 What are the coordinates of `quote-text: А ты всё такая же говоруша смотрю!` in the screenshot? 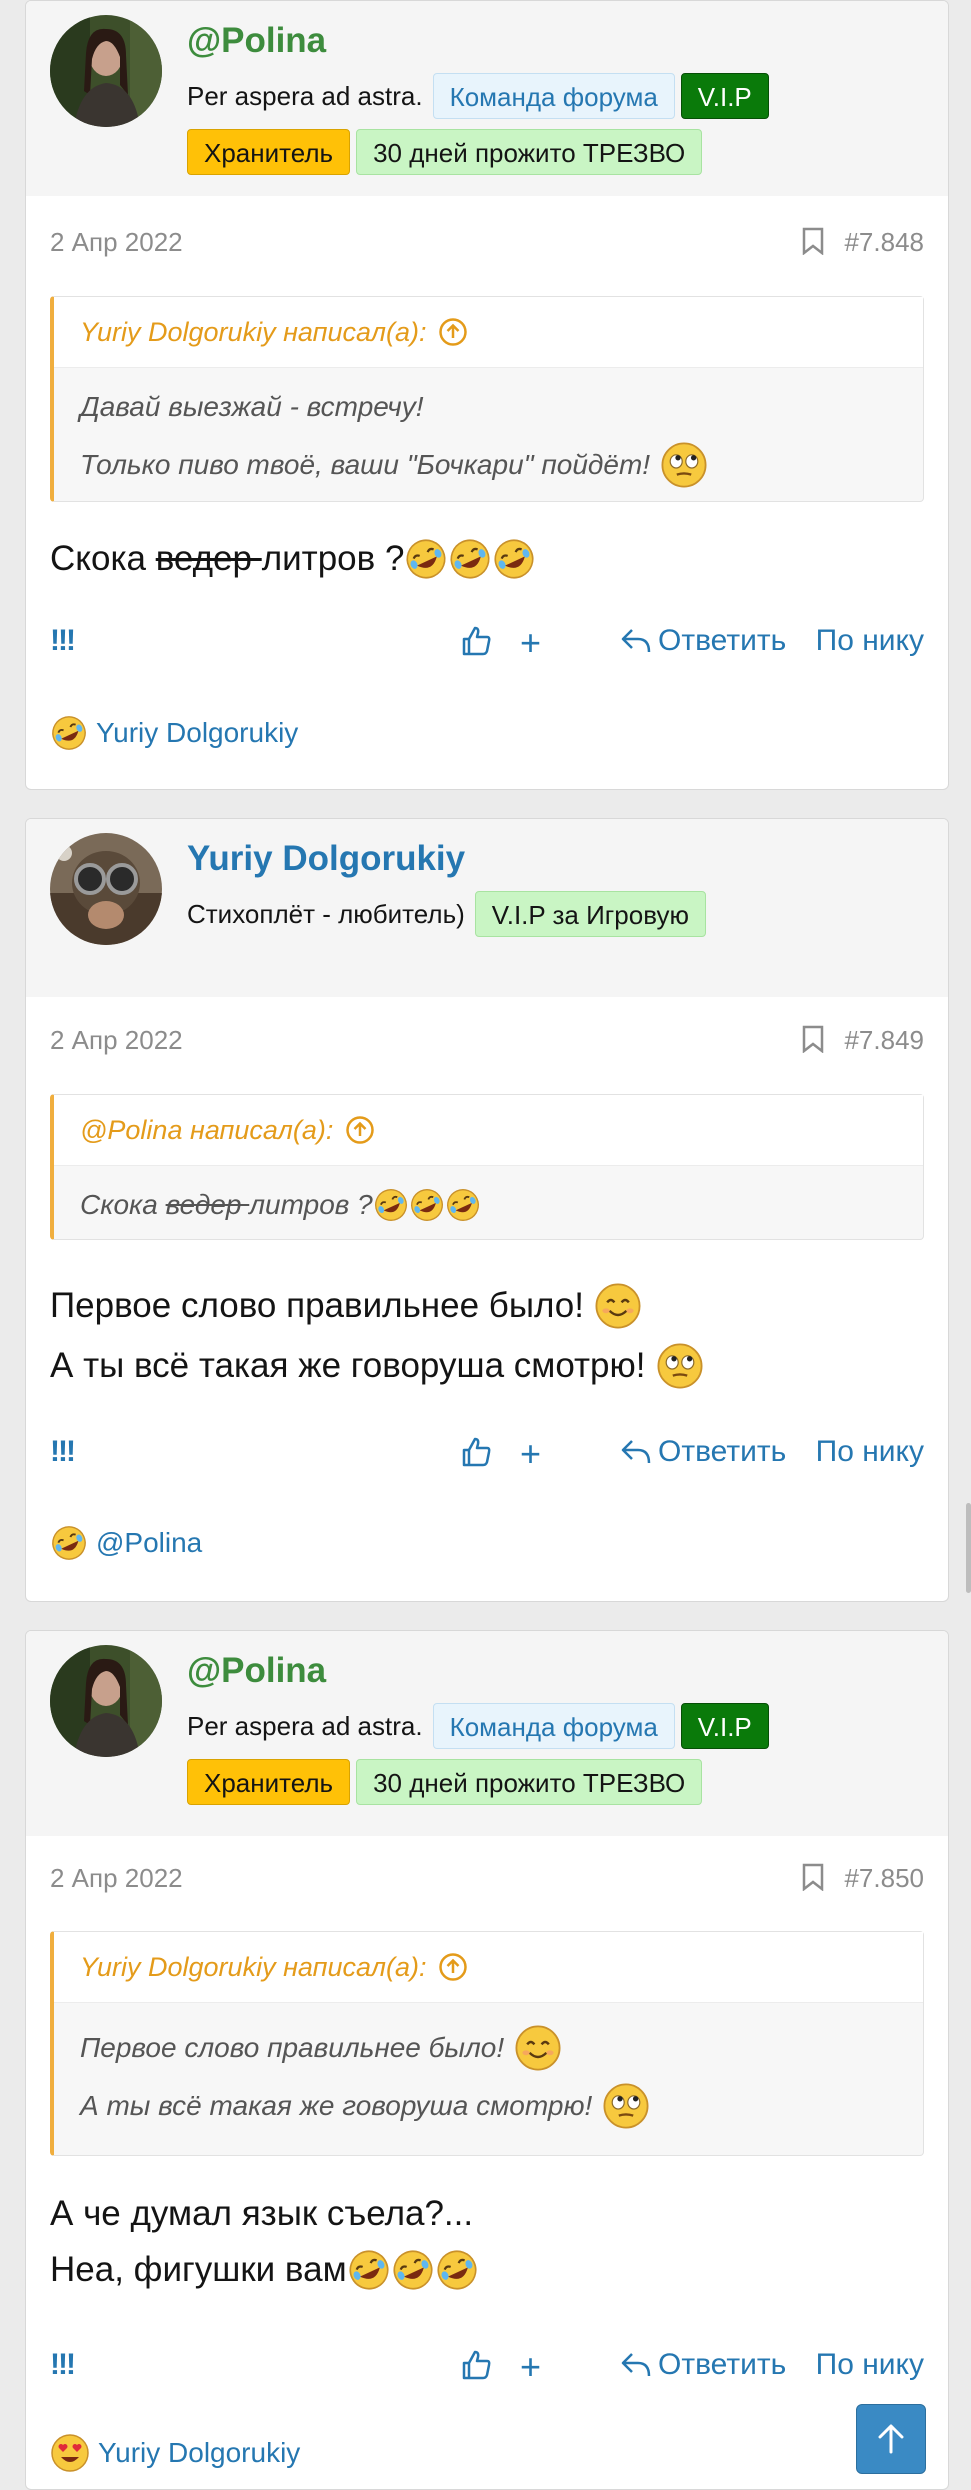 It's located at (336, 2105).